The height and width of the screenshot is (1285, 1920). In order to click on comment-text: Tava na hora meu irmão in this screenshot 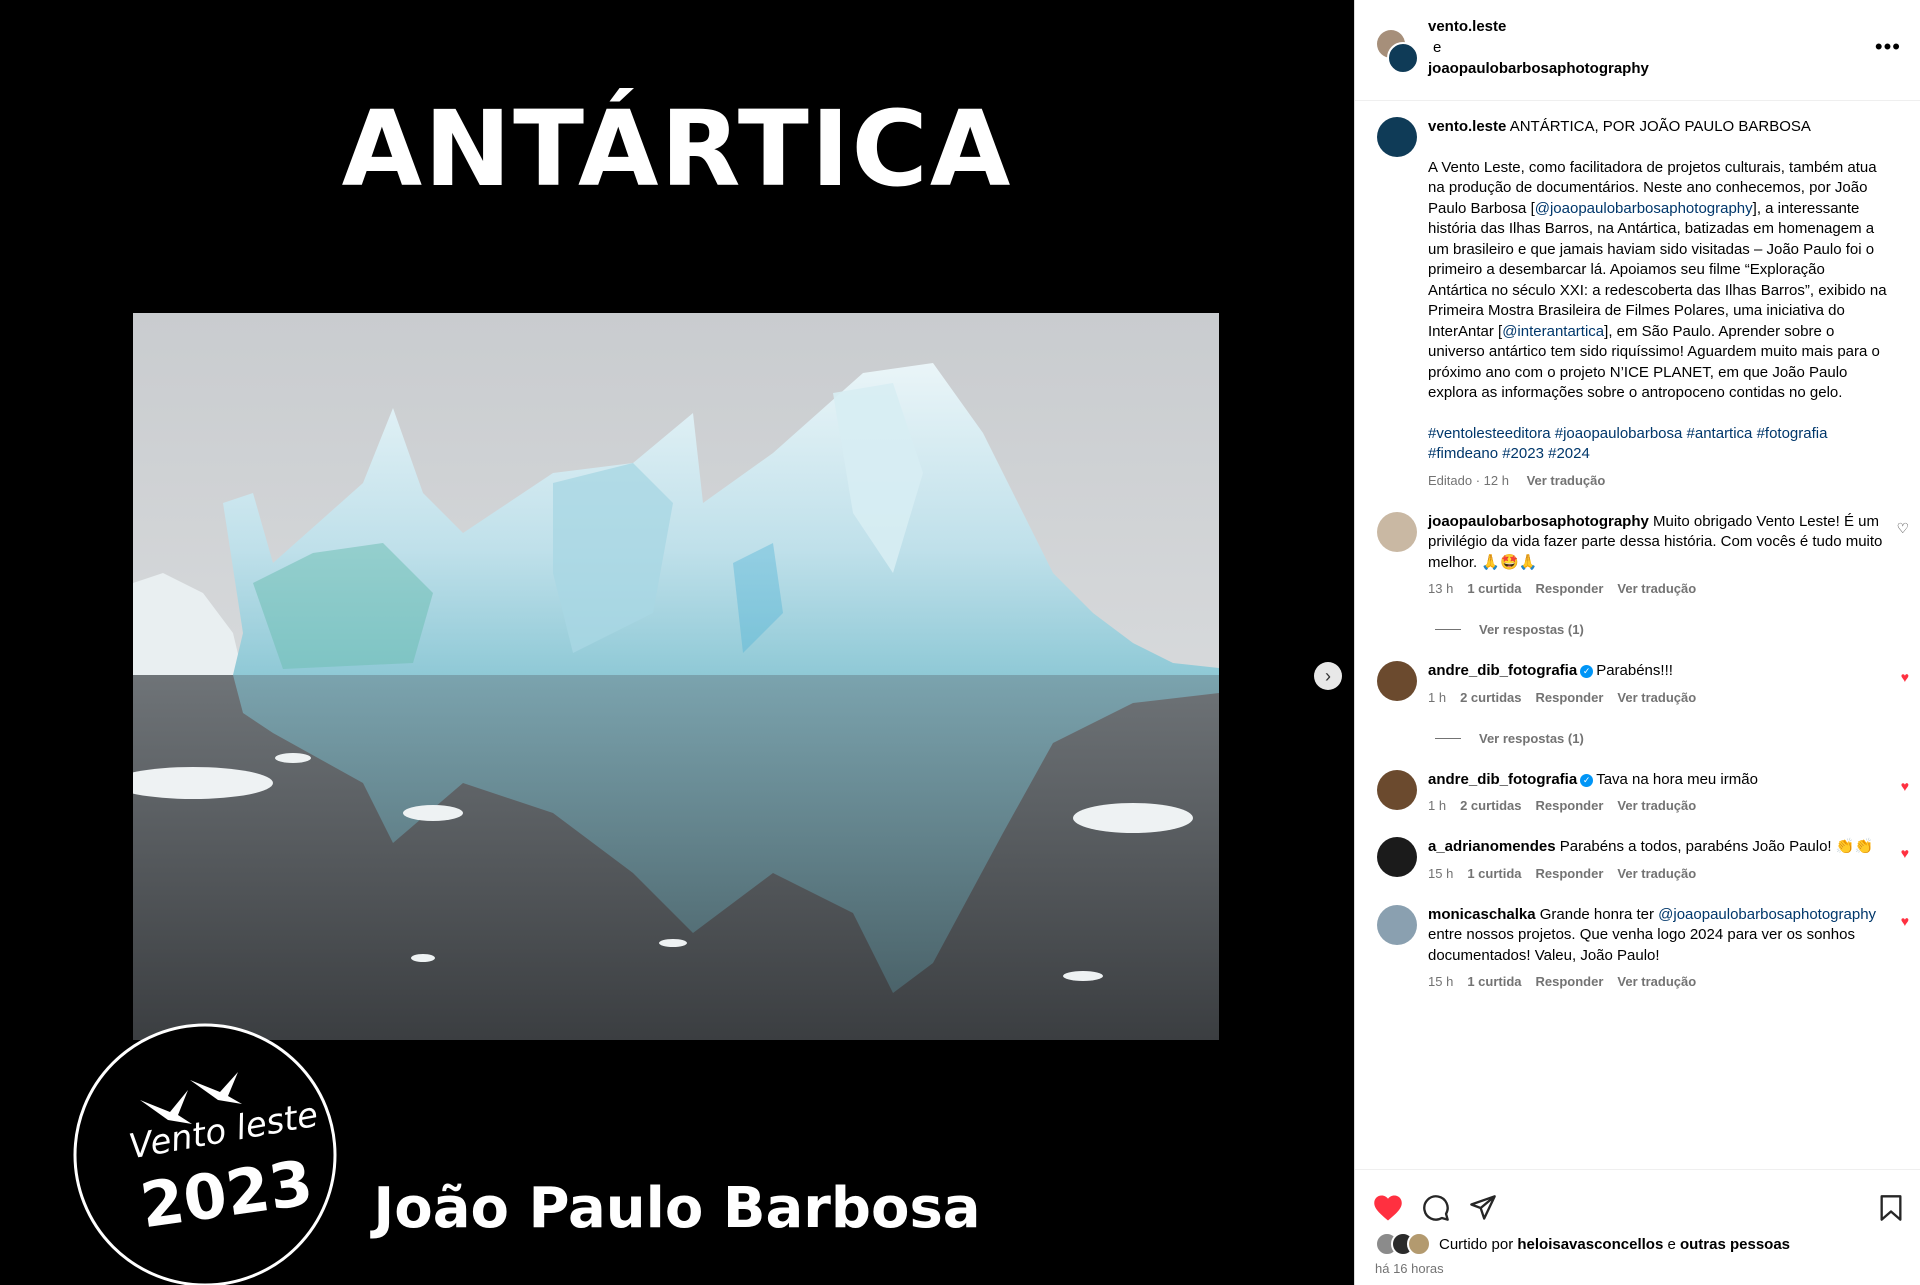, I will do `click(1677, 779)`.